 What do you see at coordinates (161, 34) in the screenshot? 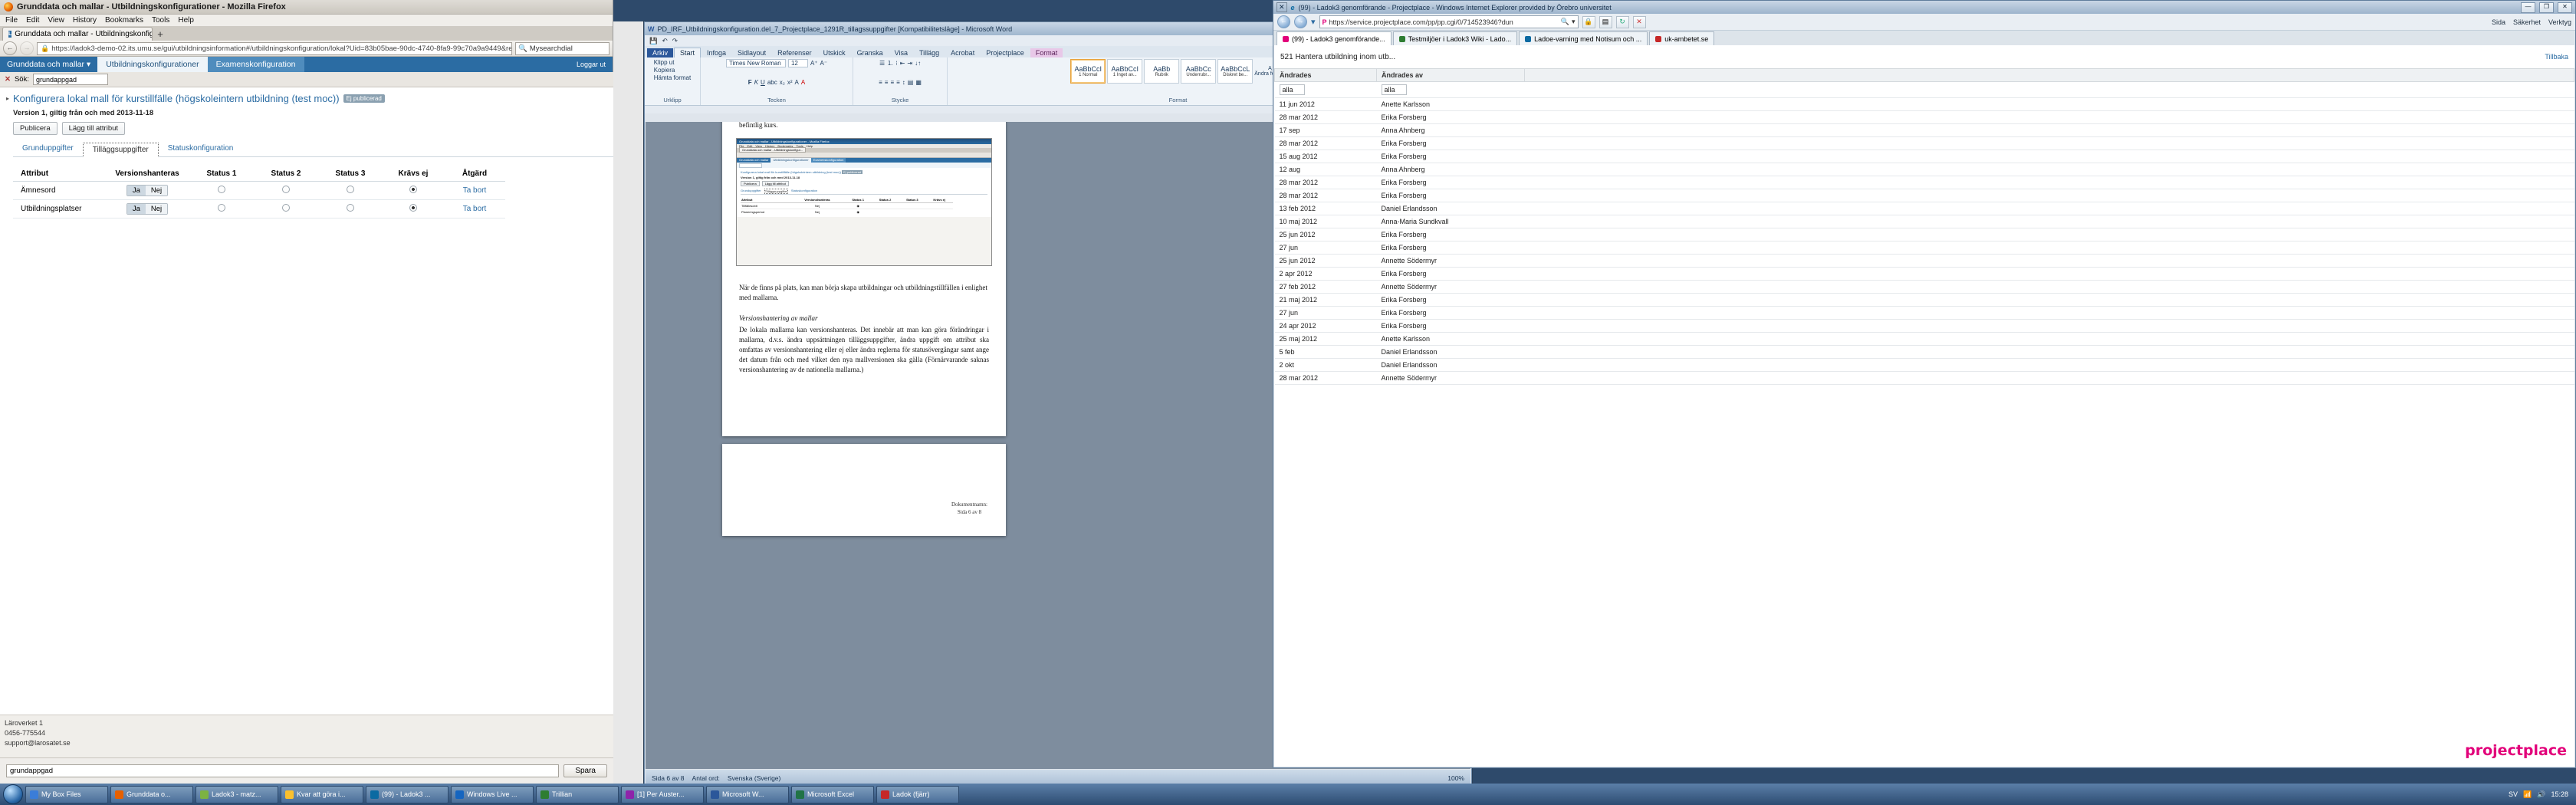
I see `new-tab-button: +` at bounding box center [161, 34].